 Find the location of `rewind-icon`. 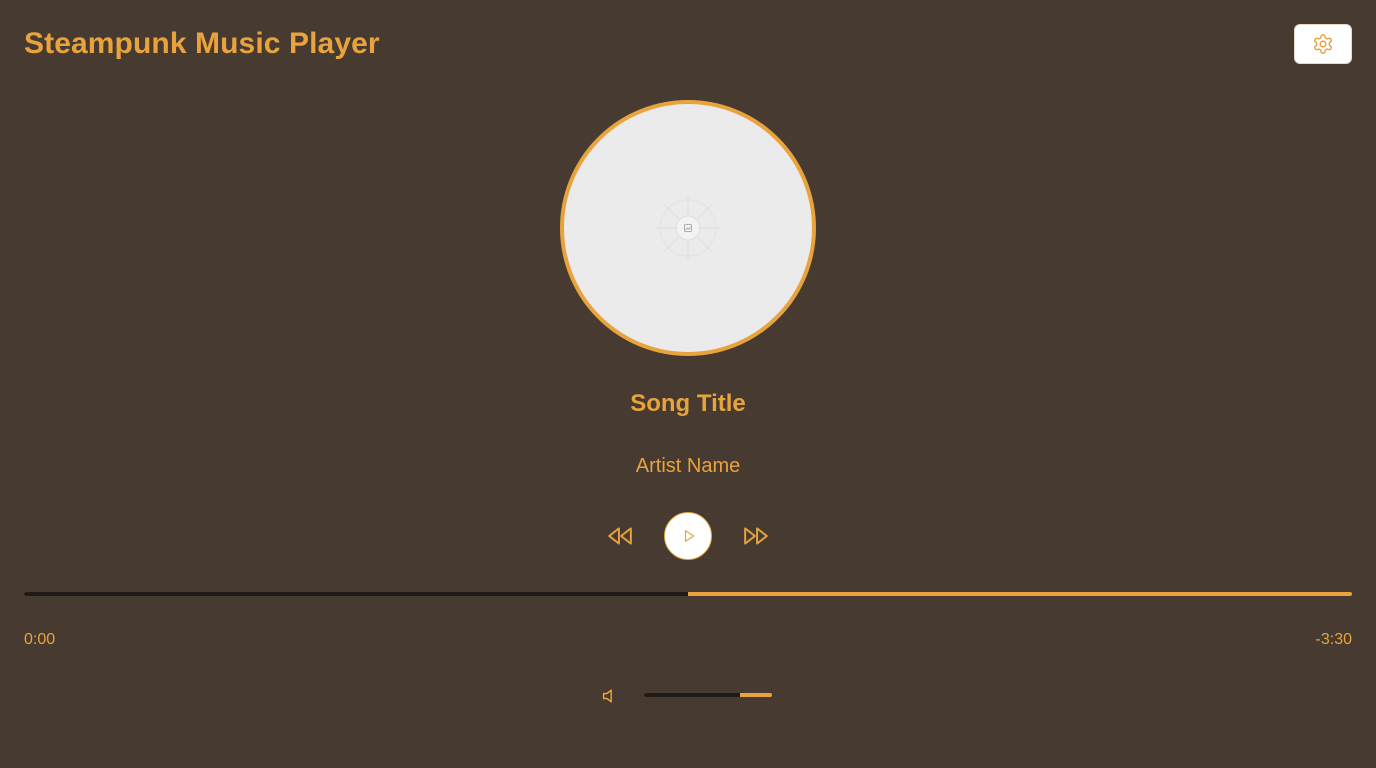

rewind-icon is located at coordinates (620, 536).